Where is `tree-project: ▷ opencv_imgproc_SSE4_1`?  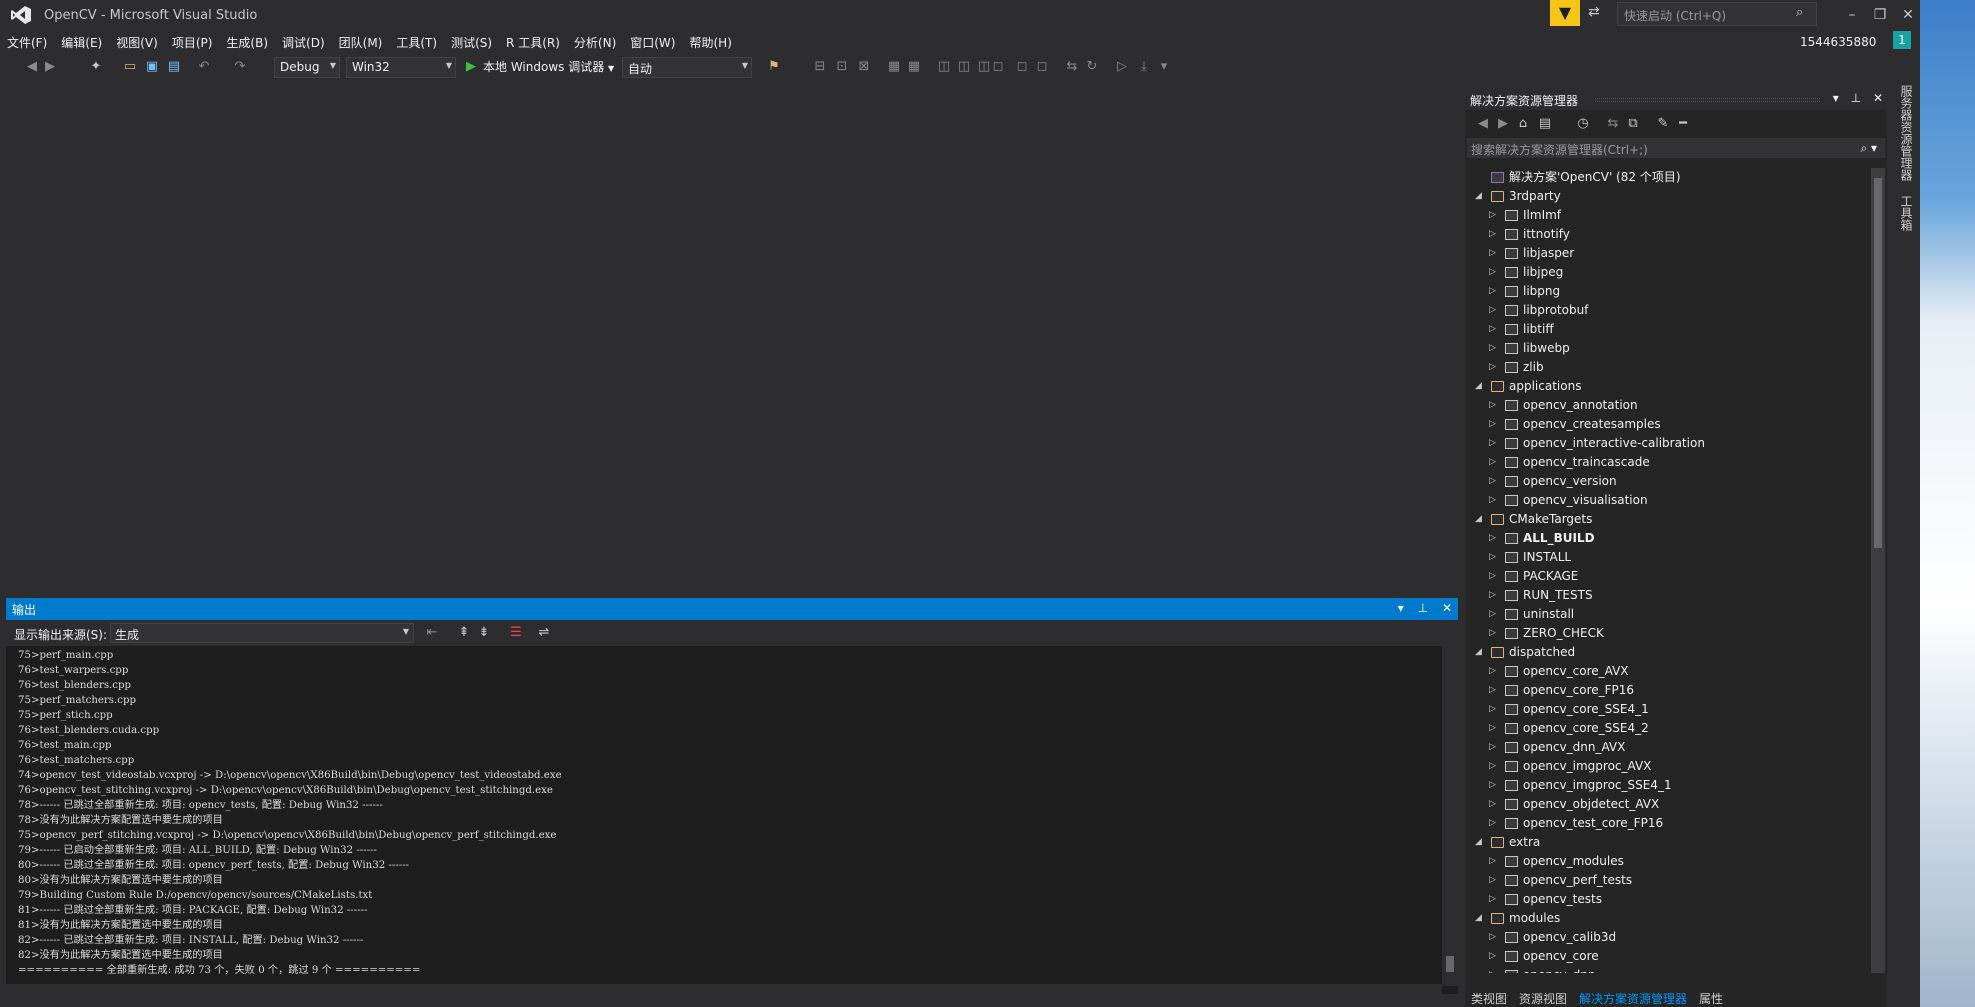
tree-project: ▷ opencv_imgproc_SSE4_1 is located at coordinates (1668, 785).